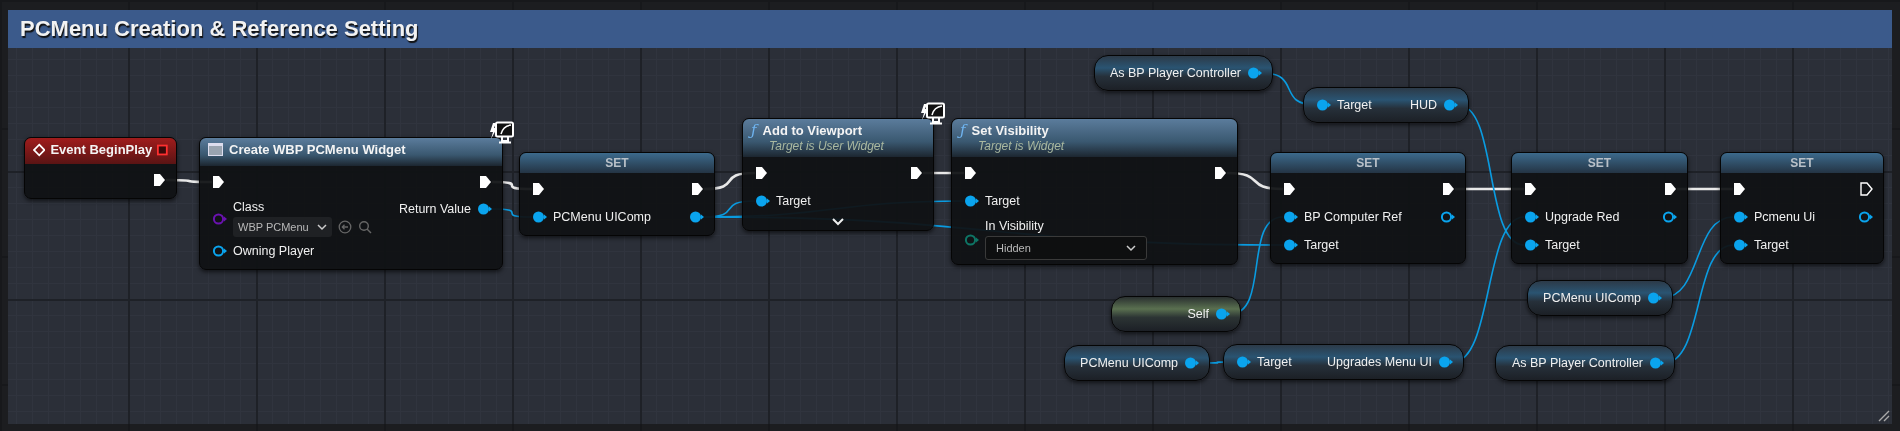  I want to click on chevron-icon, so click(838, 221).